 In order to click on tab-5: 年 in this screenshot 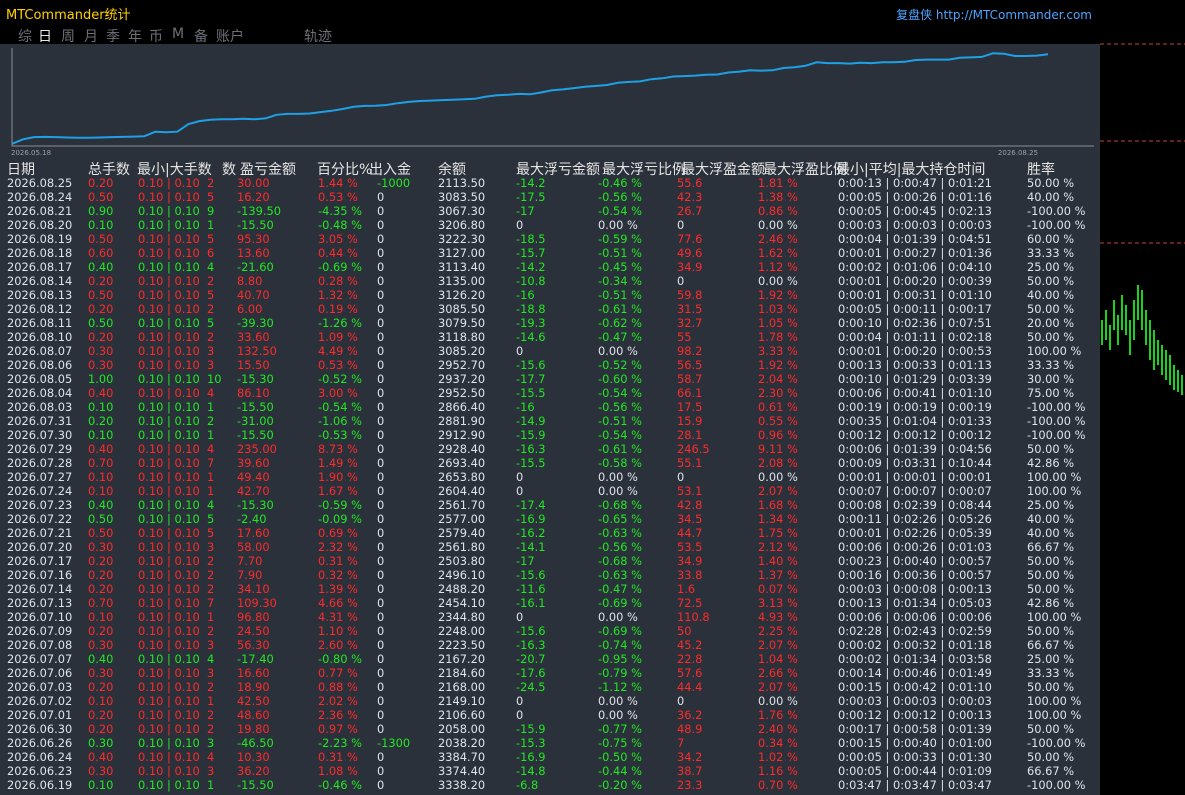, I will do `click(135, 36)`.